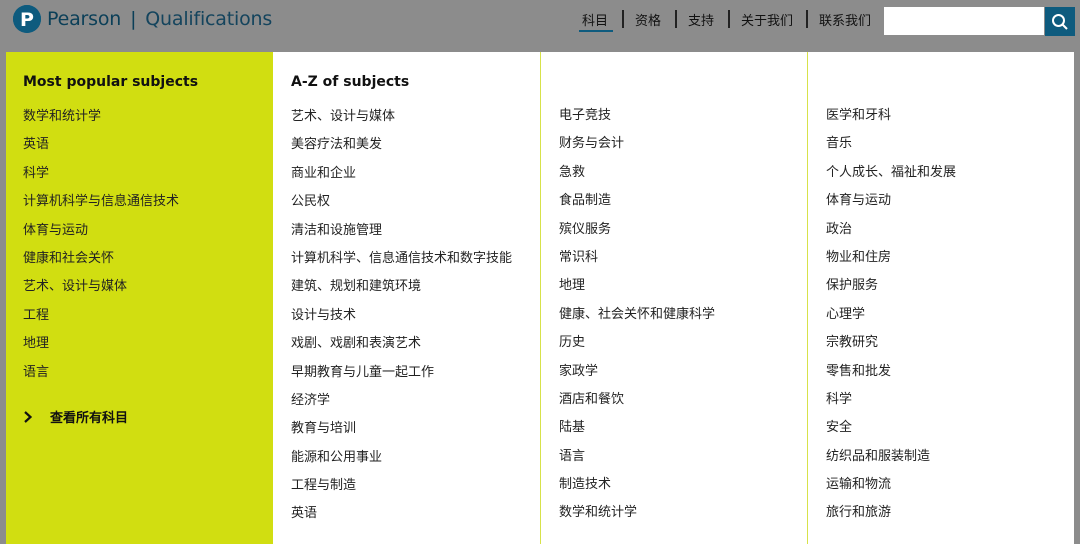 Image resolution: width=1080 pixels, height=544 pixels. What do you see at coordinates (31, 416) in the screenshot?
I see `chevron-right-icon` at bounding box center [31, 416].